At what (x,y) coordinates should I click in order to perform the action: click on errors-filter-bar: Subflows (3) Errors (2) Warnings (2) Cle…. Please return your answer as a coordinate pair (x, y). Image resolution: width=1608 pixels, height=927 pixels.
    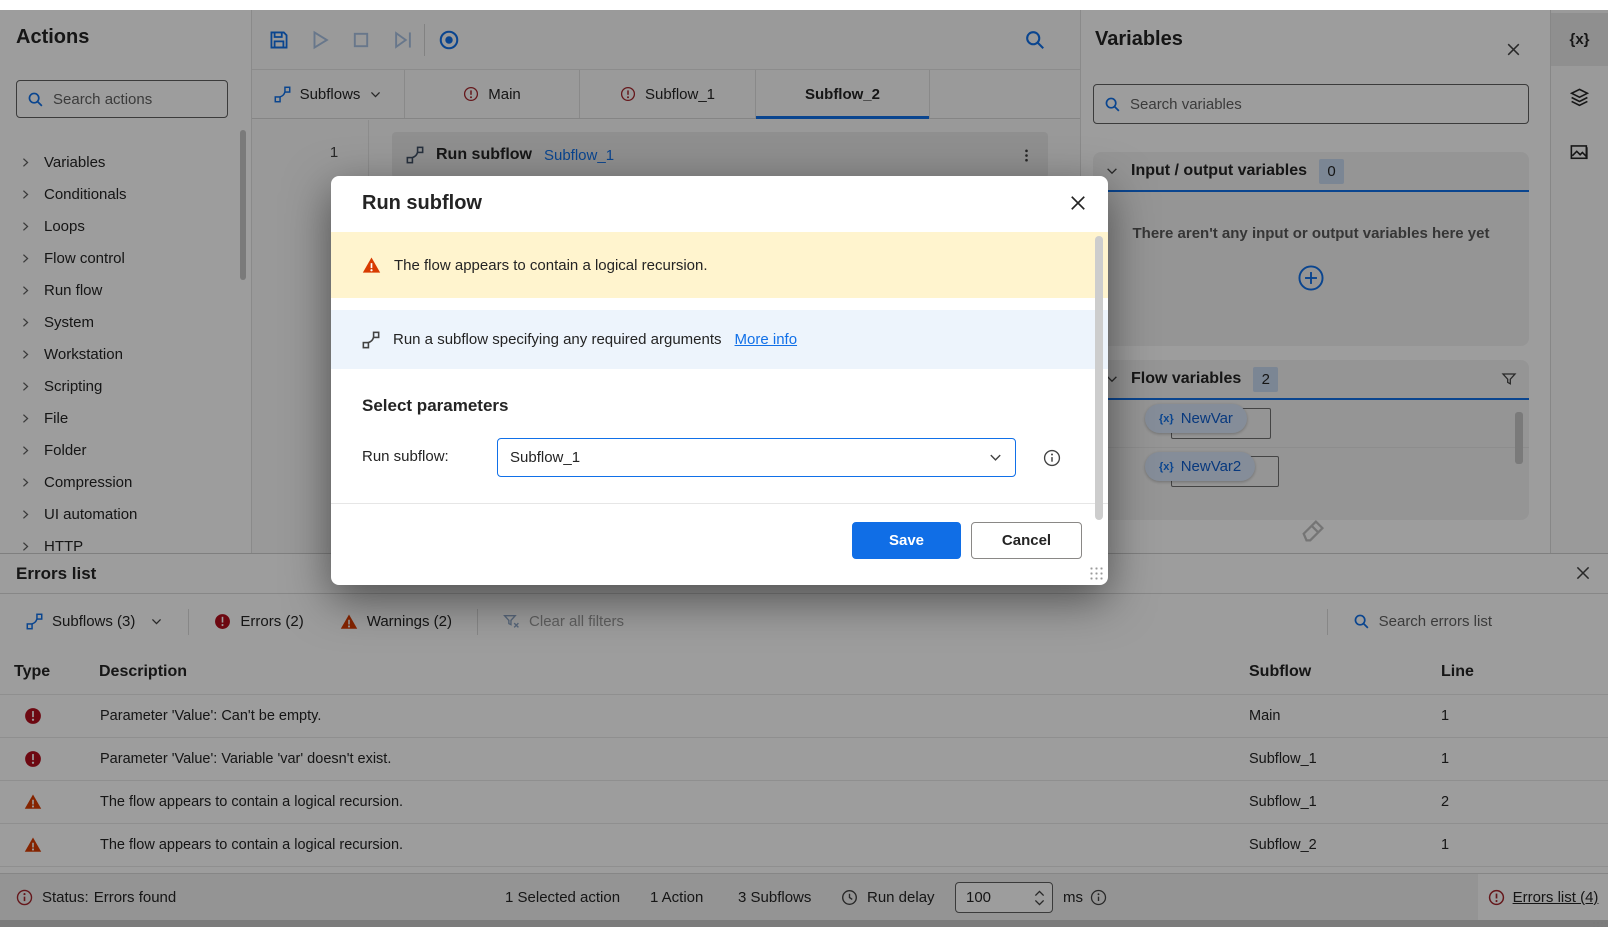
    Looking at the image, I should click on (804, 621).